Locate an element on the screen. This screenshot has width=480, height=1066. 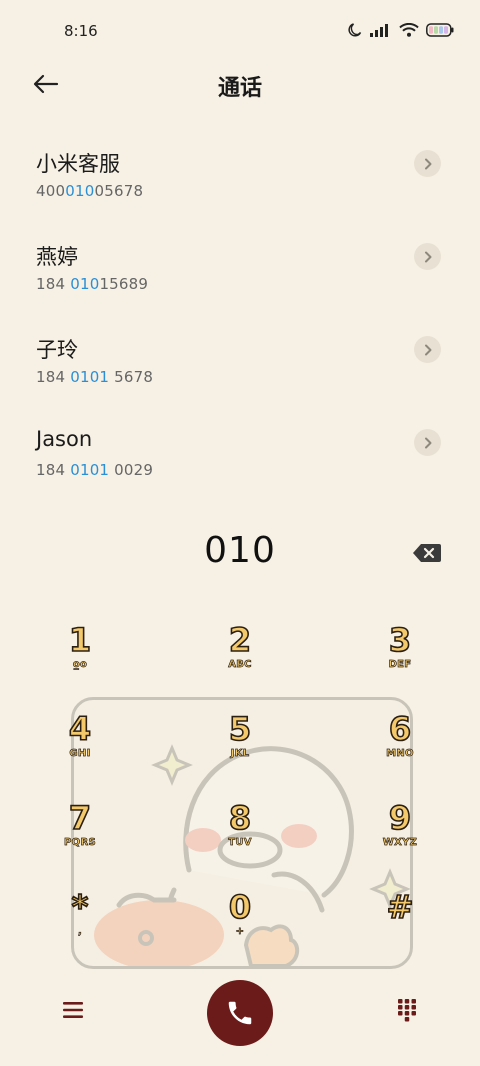
dialed-number: 010 is located at coordinates (240, 550).